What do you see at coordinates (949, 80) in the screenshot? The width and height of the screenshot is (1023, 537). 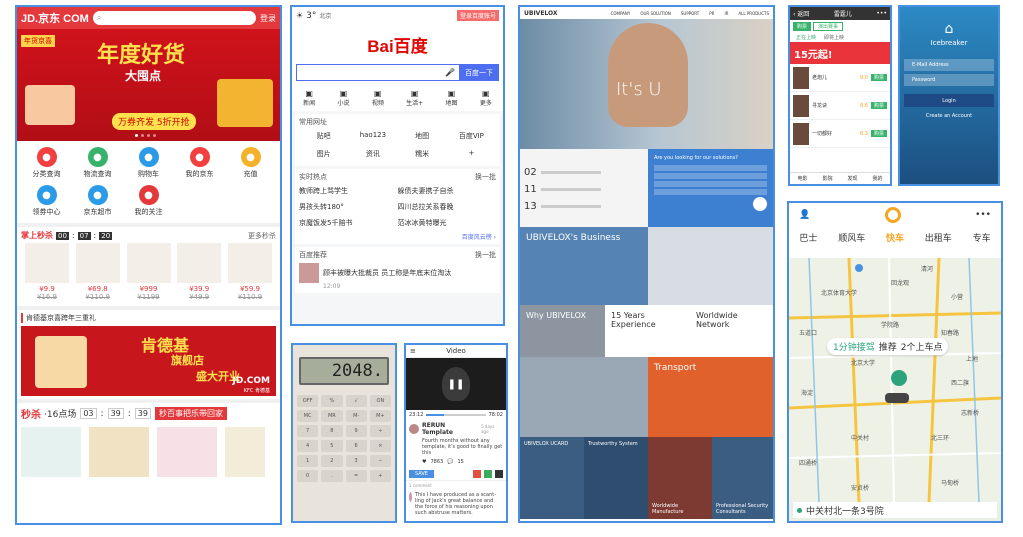 I see `password-field: Password` at bounding box center [949, 80].